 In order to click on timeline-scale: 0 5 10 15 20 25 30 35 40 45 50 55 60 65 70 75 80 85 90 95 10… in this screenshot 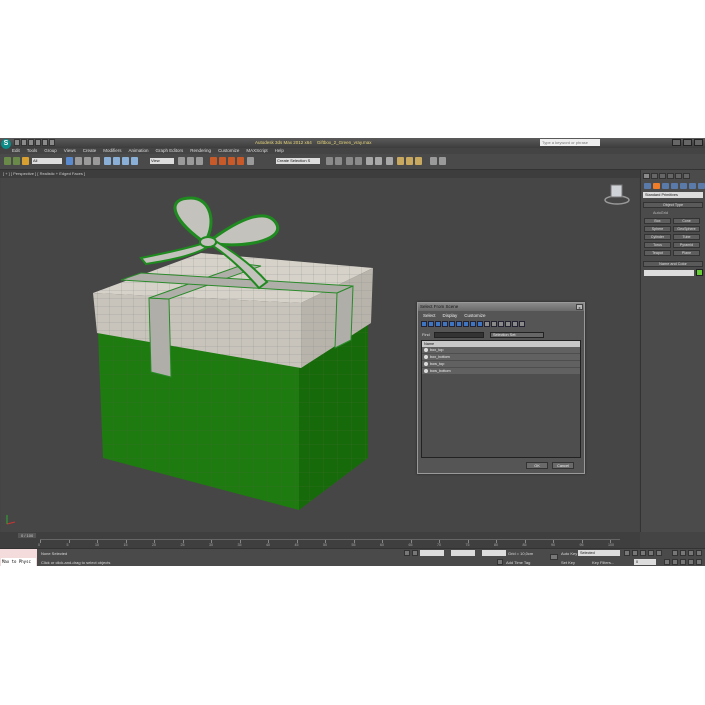, I will do `click(329, 543)`.